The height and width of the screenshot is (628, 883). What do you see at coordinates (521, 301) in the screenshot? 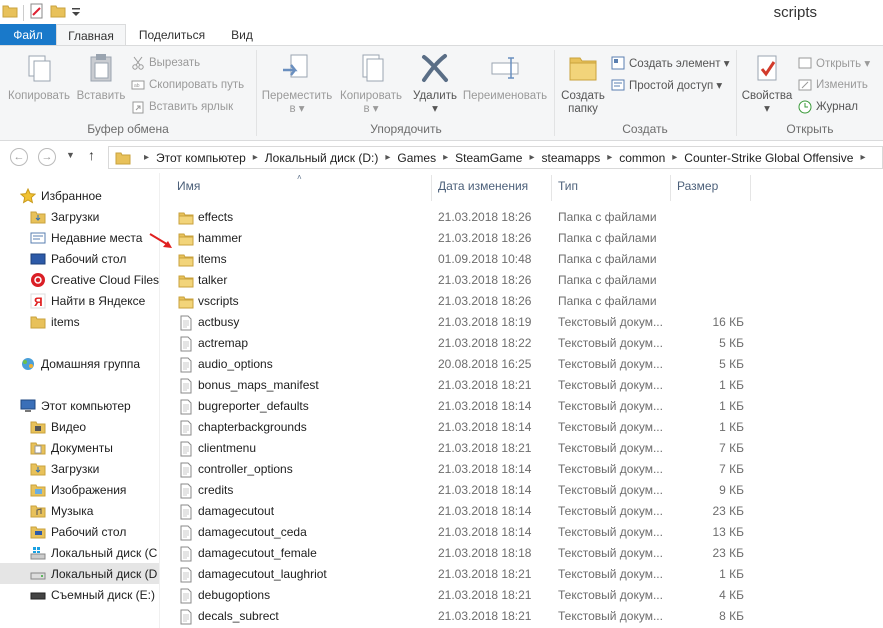
I see `folder-row: vscripts 21.03.2018 18:26 Папка с файлами` at bounding box center [521, 301].